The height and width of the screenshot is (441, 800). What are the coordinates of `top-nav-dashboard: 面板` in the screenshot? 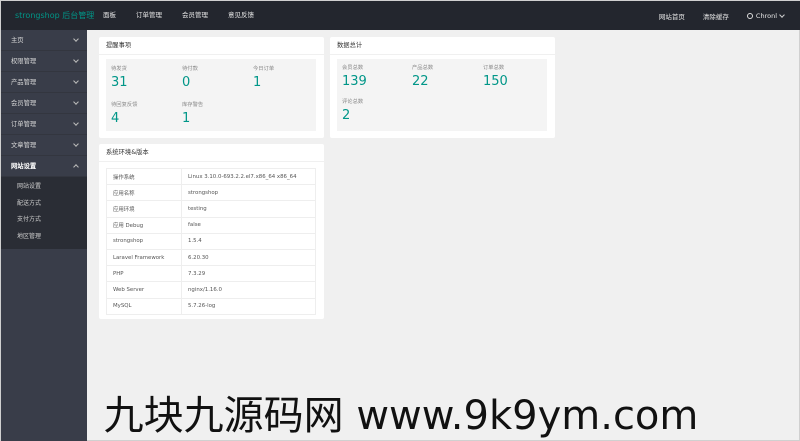 It's located at (114, 15).